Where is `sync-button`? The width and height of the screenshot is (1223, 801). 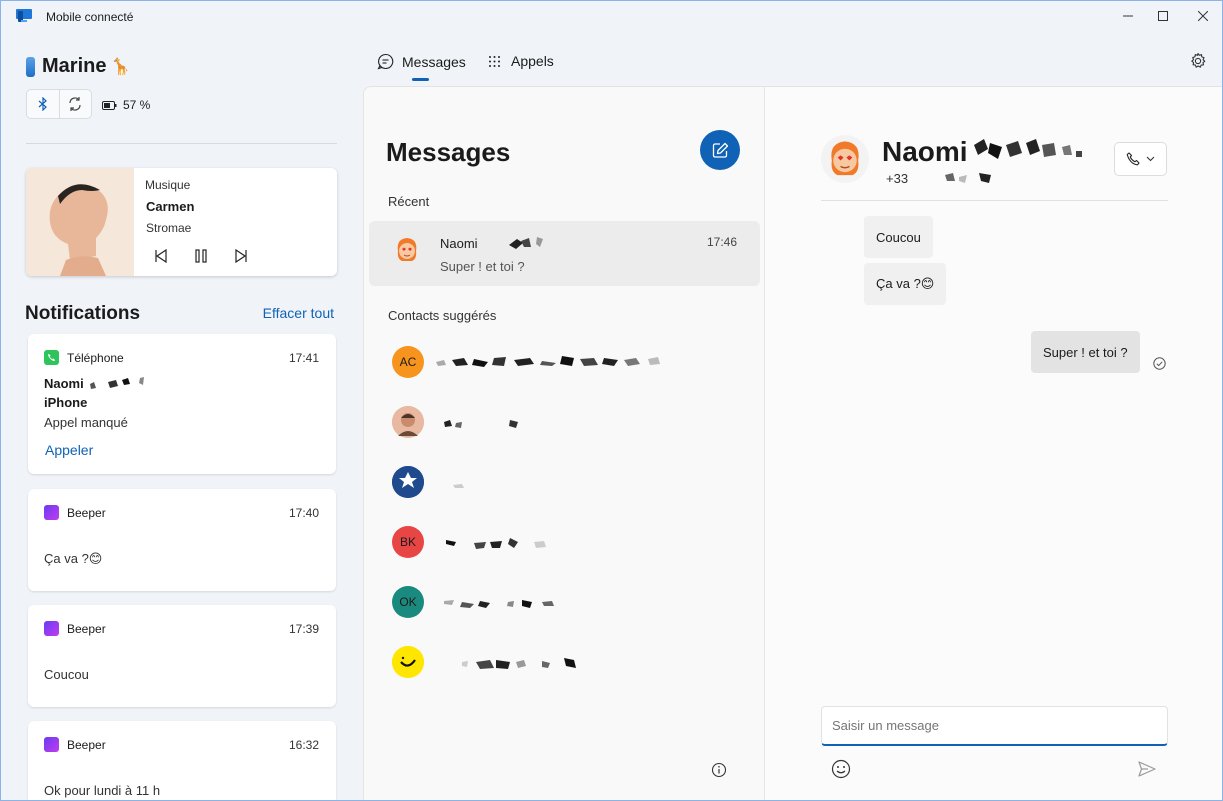
sync-button is located at coordinates (74, 104).